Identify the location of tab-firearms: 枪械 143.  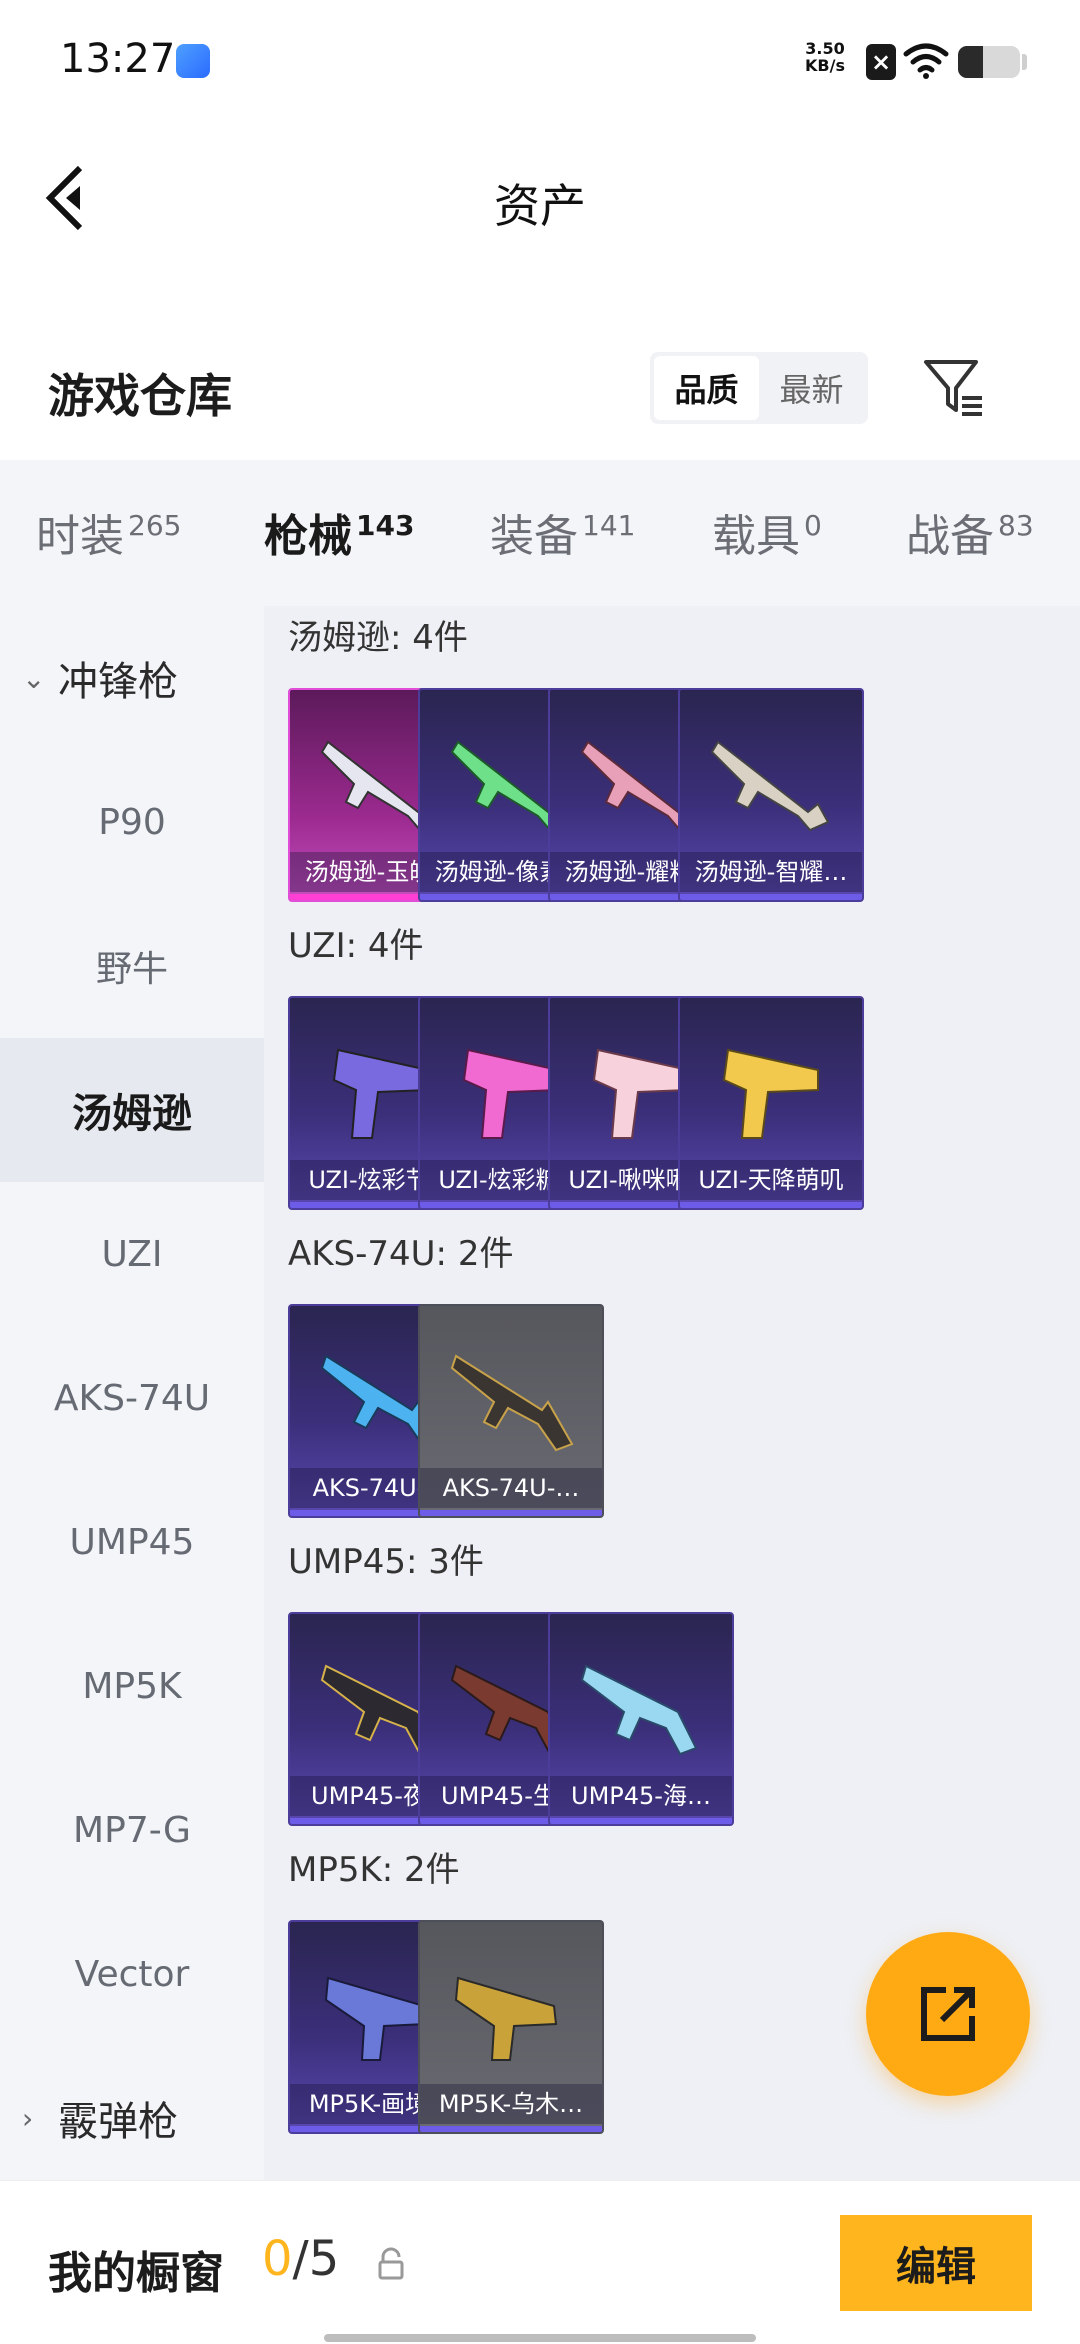
(339, 559).